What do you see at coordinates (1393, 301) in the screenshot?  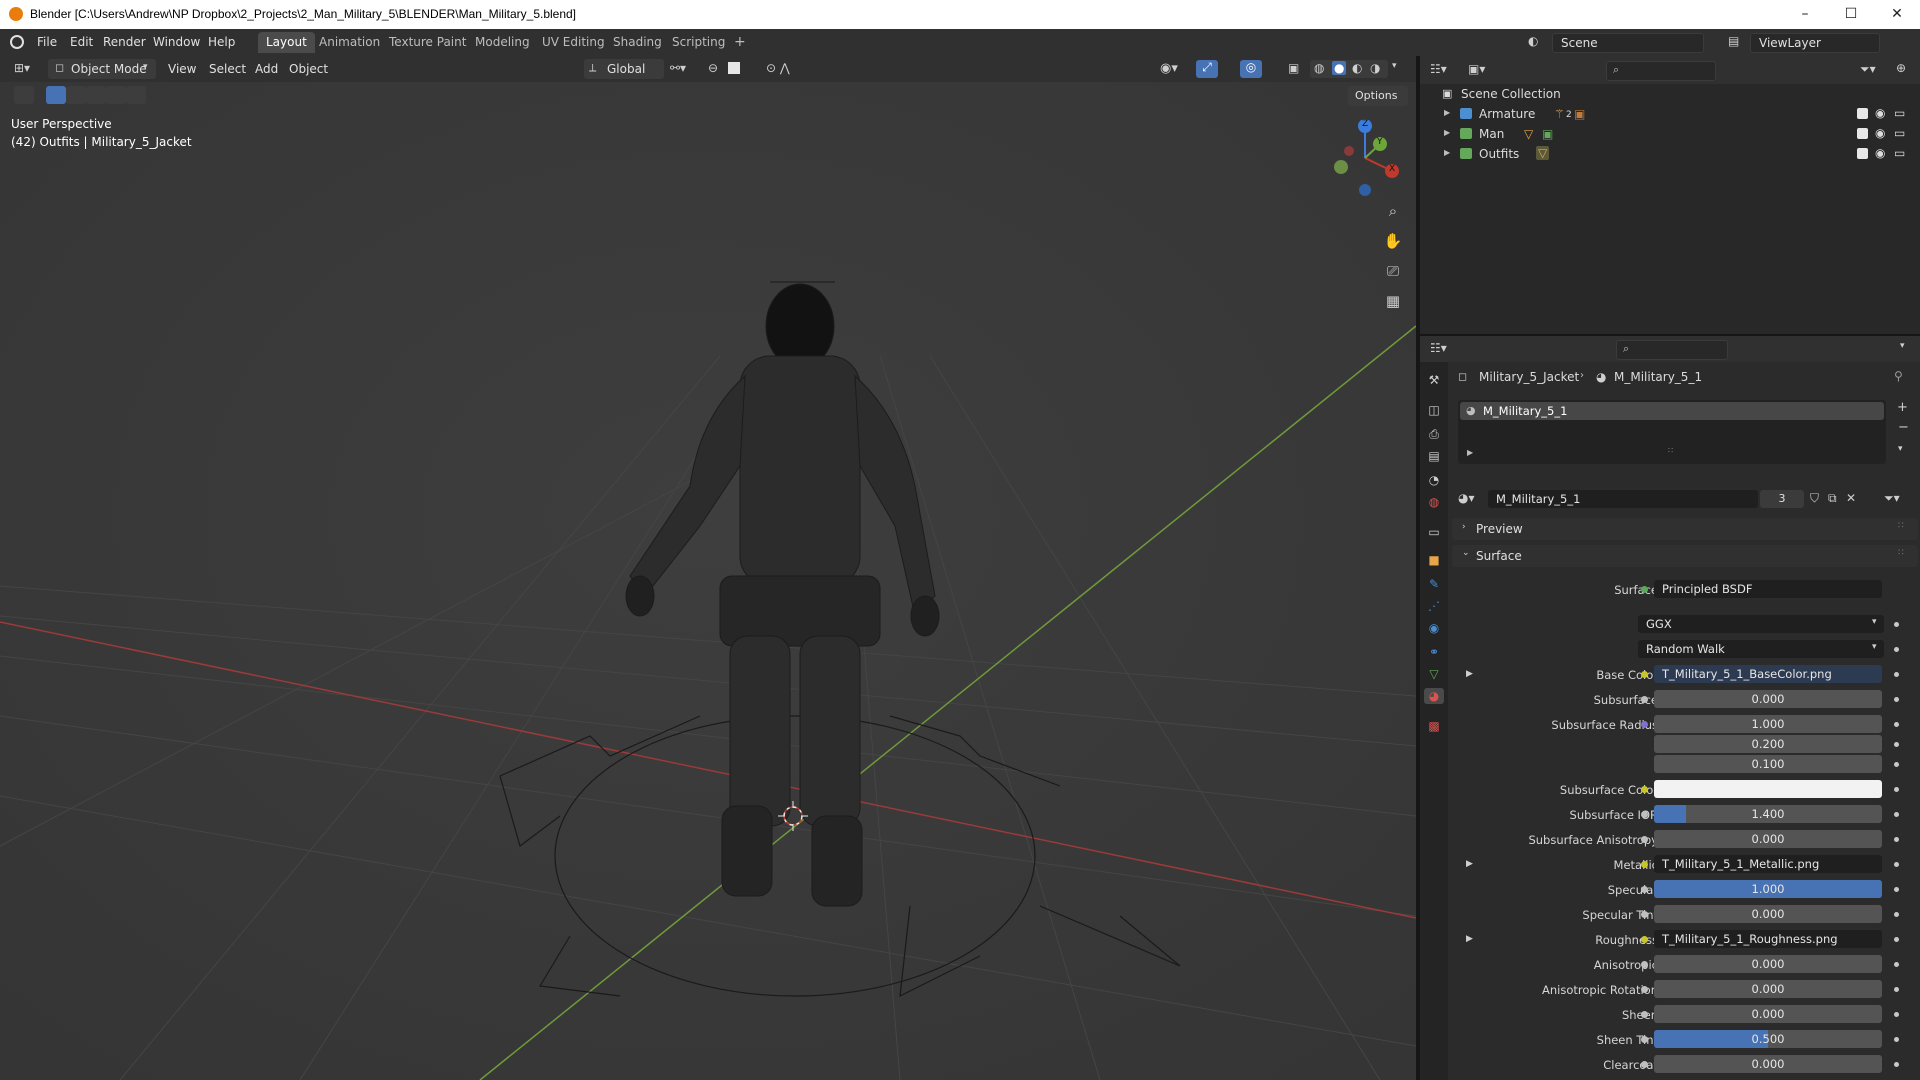 I see `ortho-grid-icon: ▦` at bounding box center [1393, 301].